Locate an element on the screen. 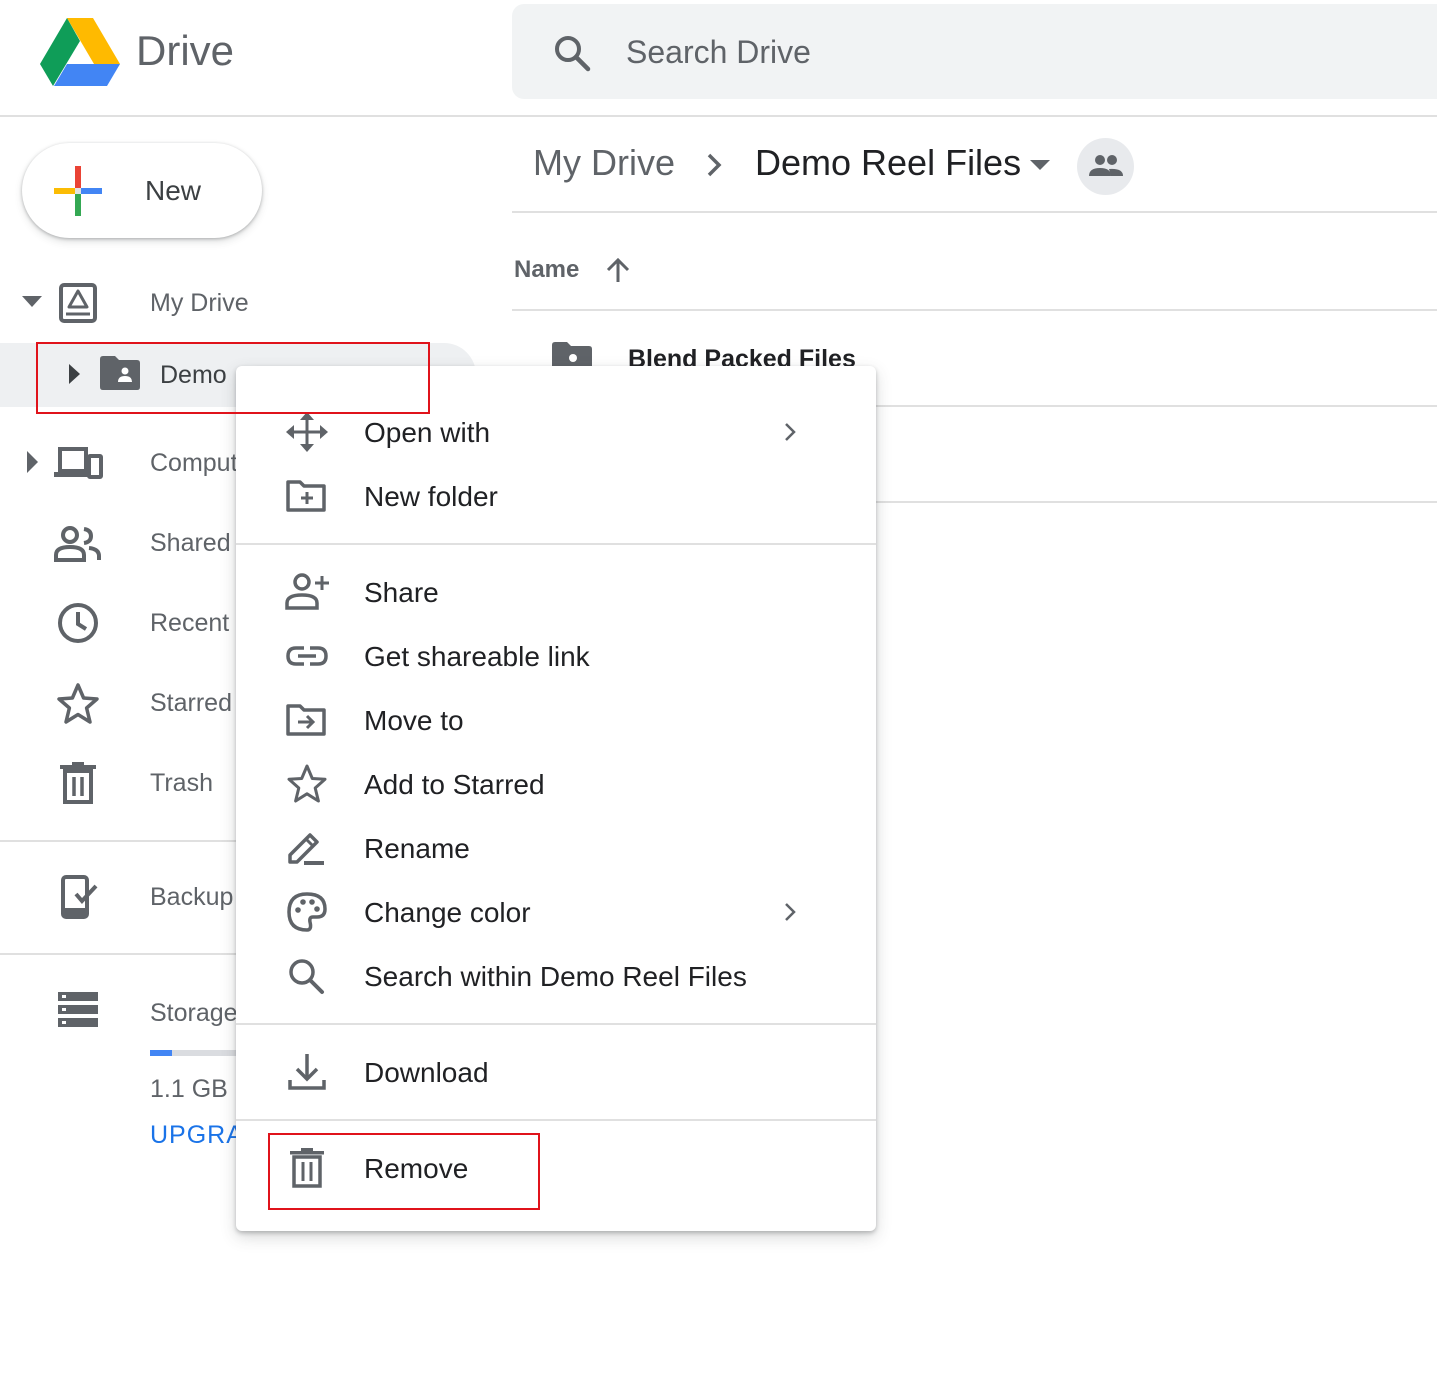 This screenshot has height=1390, width=1437. menu-label: Rename is located at coordinates (417, 848).